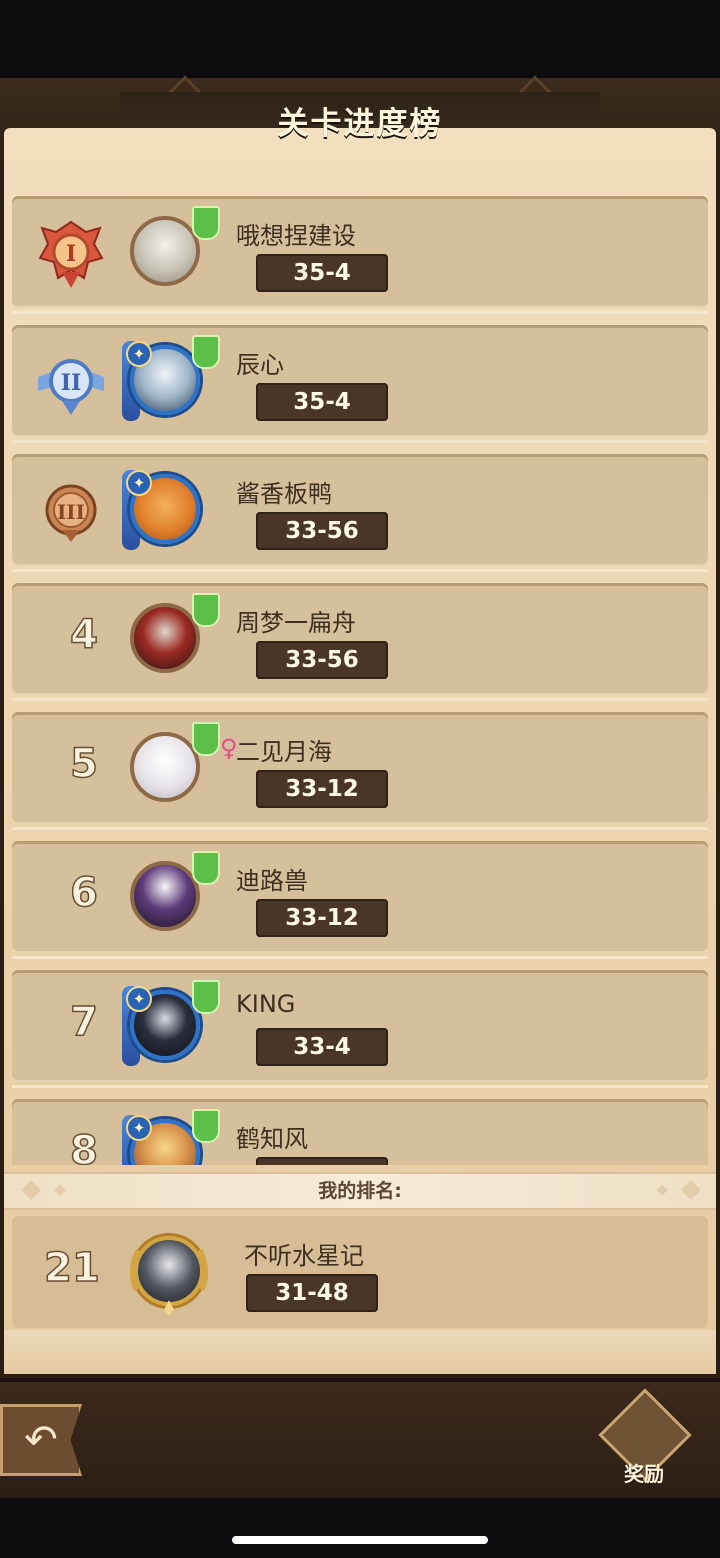  What do you see at coordinates (83, 1146) in the screenshot?
I see `rank-number: 8` at bounding box center [83, 1146].